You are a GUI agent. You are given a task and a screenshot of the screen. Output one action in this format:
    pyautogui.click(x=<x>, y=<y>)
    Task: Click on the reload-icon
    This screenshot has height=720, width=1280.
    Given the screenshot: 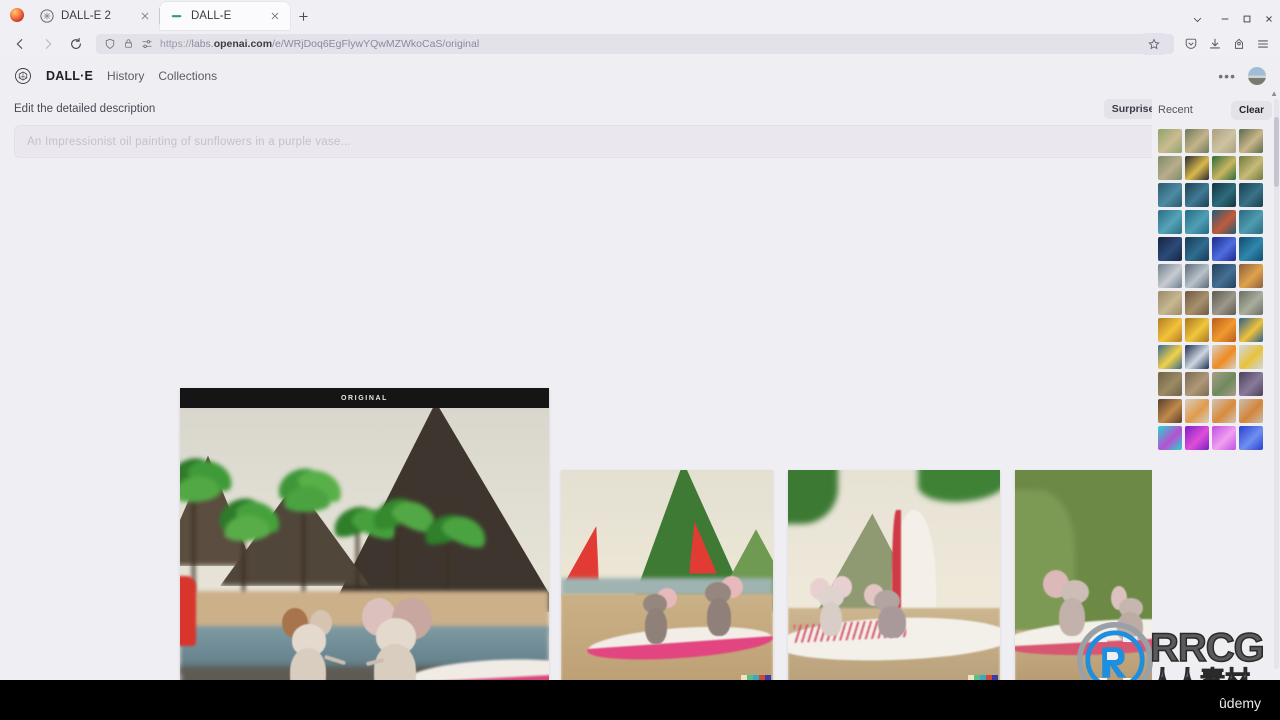 What is the action you would take?
    pyautogui.click(x=76, y=43)
    